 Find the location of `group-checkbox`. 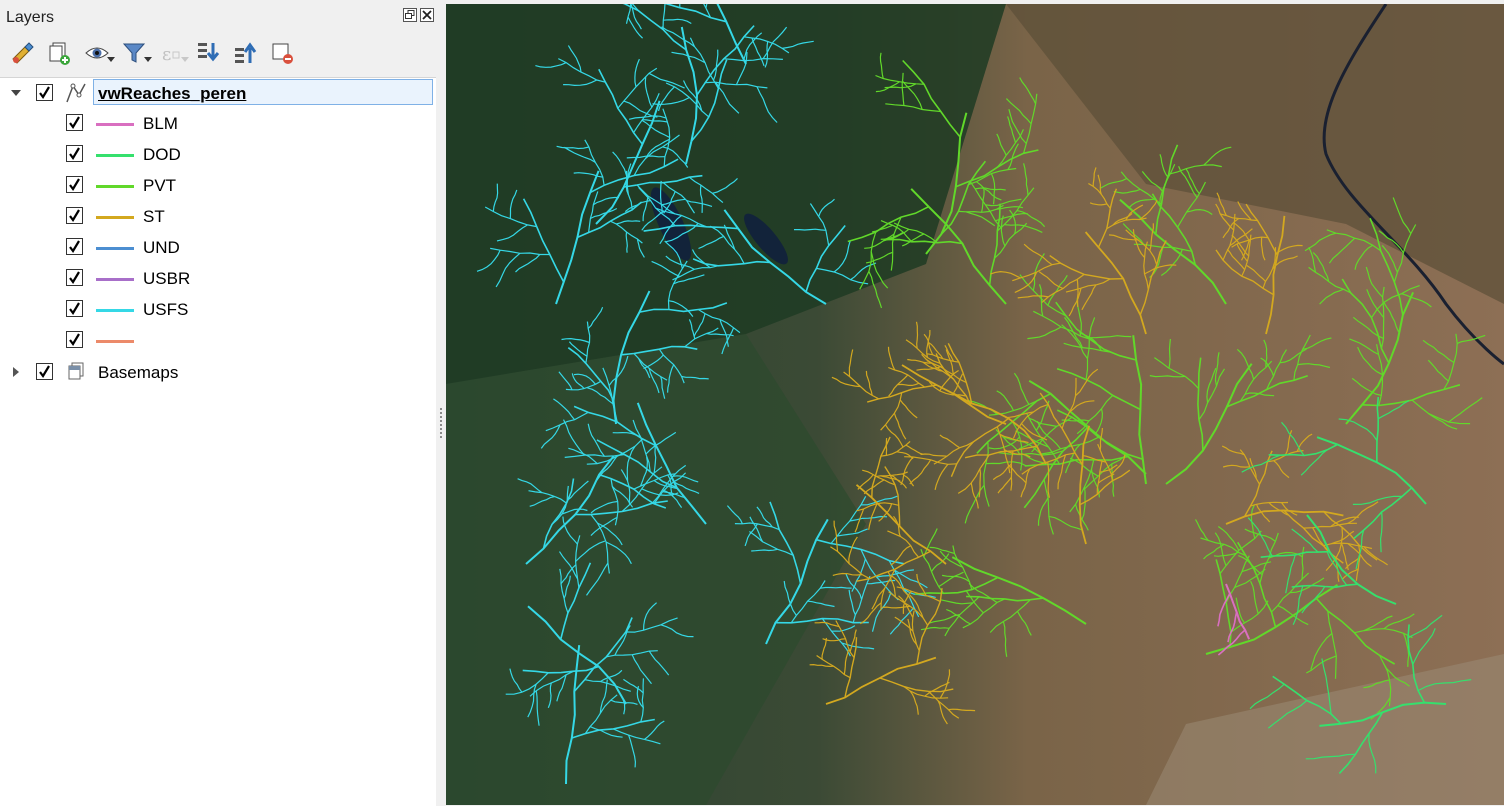

group-checkbox is located at coordinates (44, 371).